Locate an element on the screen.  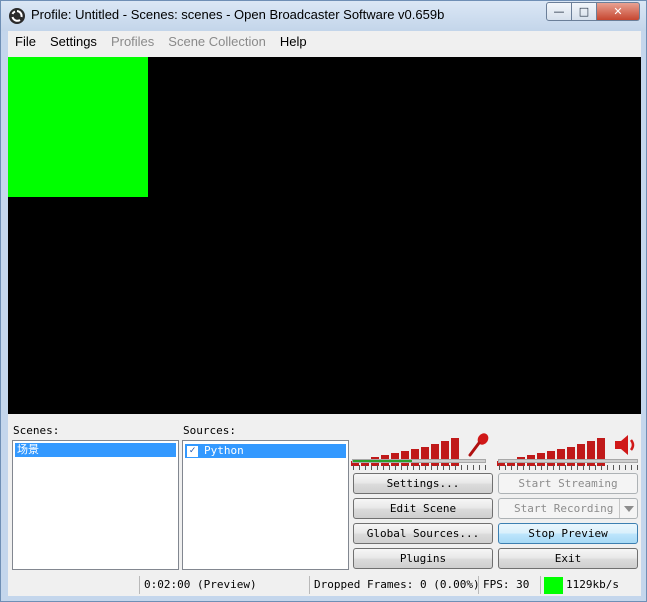
status-time: 0:02:00 is located at coordinates (167, 584).